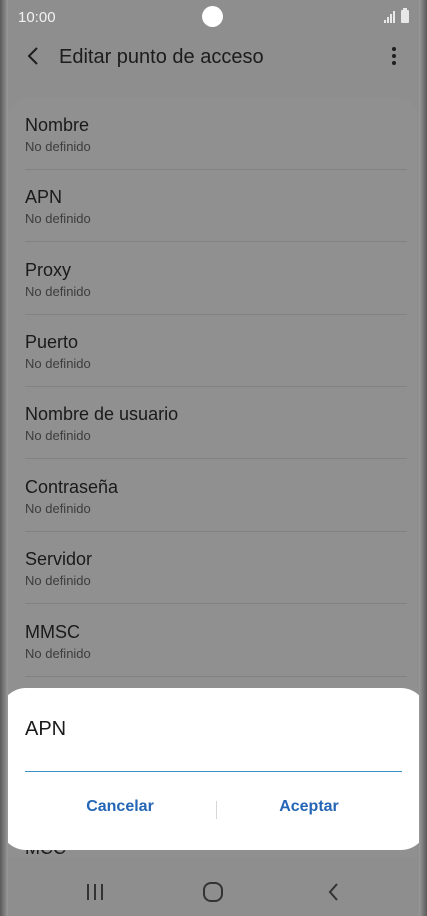 The width and height of the screenshot is (427, 916). I want to click on status-time: 10:00, so click(37, 17).